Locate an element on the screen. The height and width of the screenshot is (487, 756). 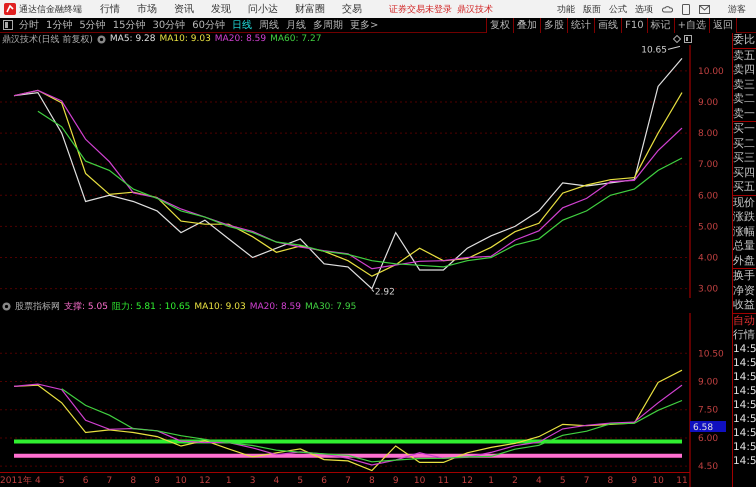
menu-item: 交易 is located at coordinates (352, 9).